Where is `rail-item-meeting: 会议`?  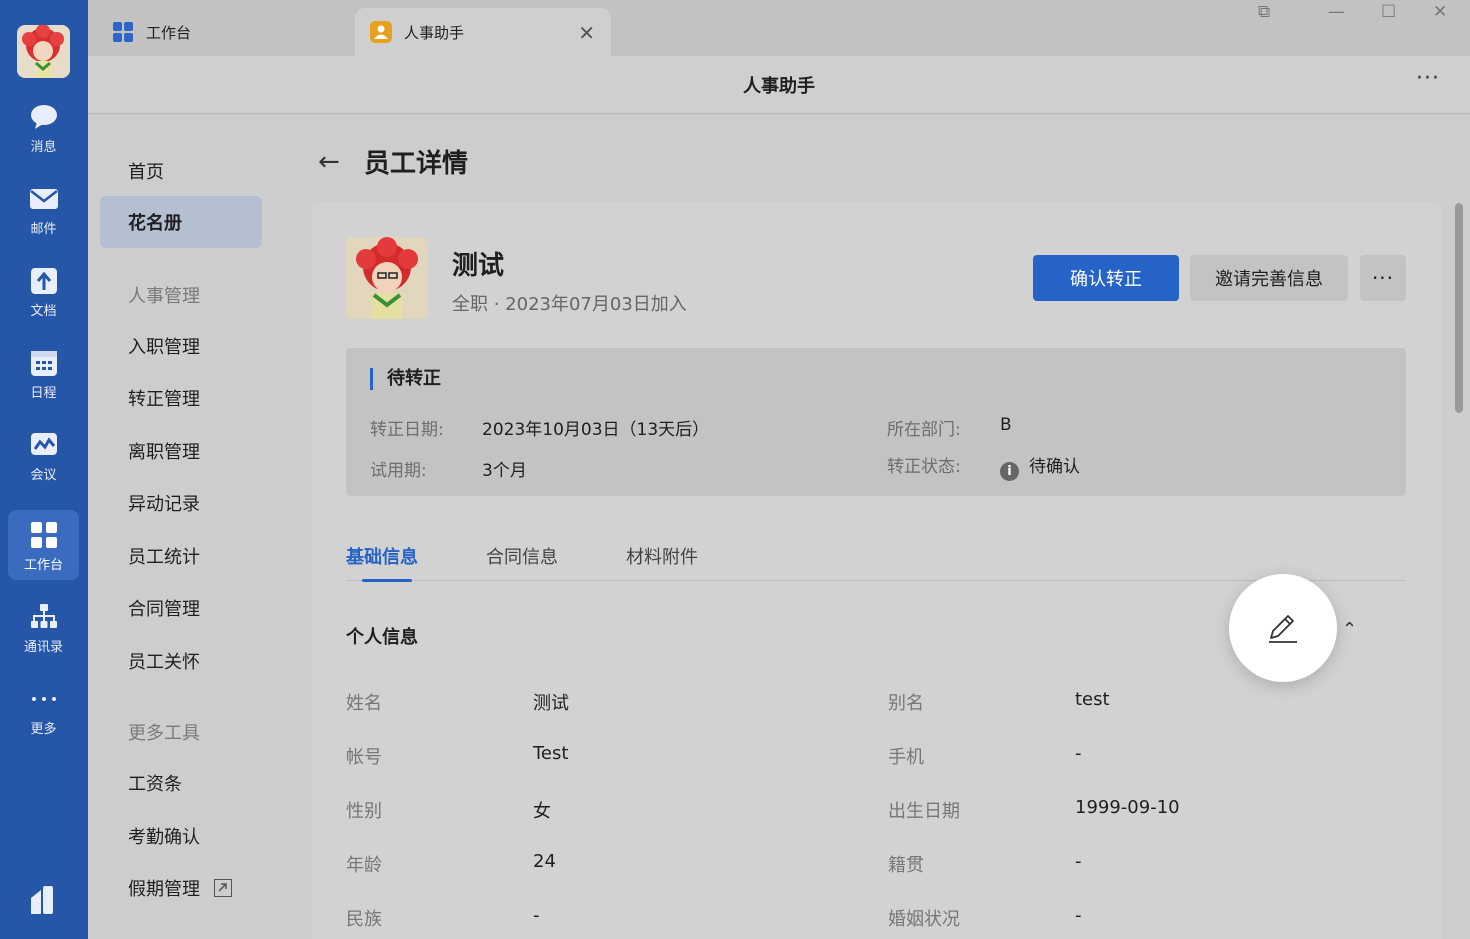
rail-item-meeting: 会议 is located at coordinates (43, 455).